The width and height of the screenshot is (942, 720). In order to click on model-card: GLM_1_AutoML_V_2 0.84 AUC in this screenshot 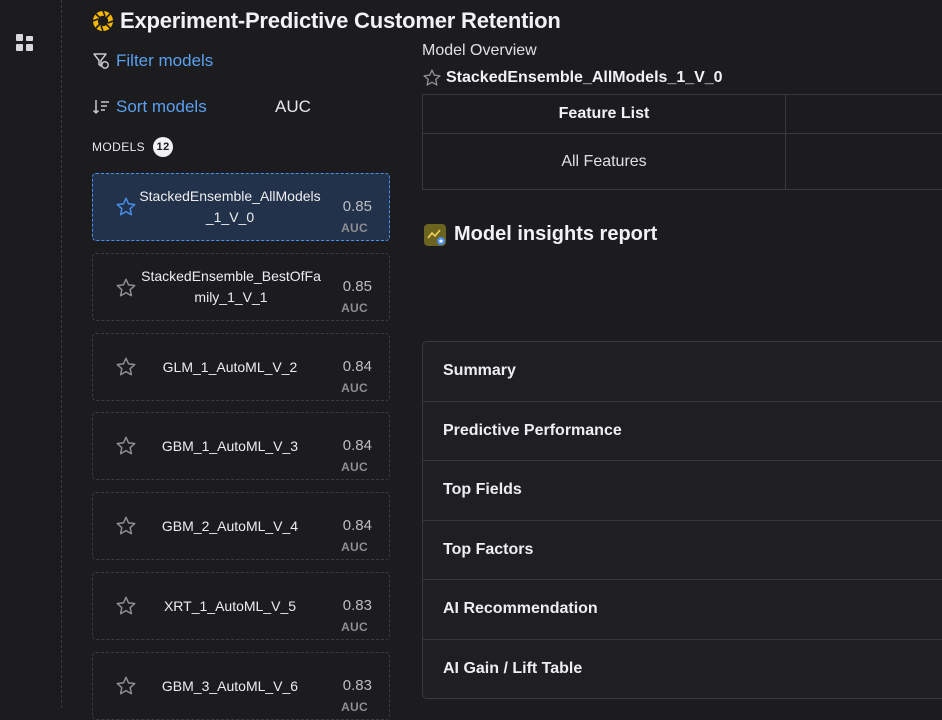, I will do `click(241, 367)`.